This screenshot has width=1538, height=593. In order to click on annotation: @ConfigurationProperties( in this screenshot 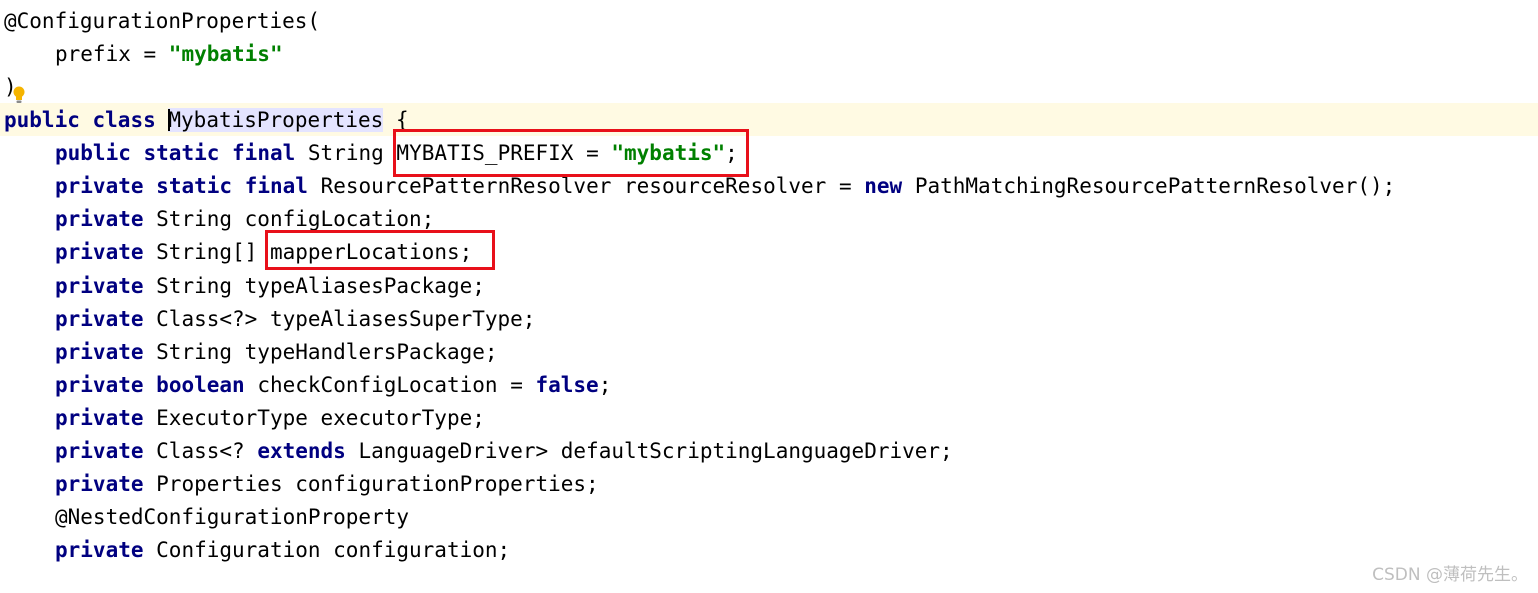, I will do `click(162, 21)`.